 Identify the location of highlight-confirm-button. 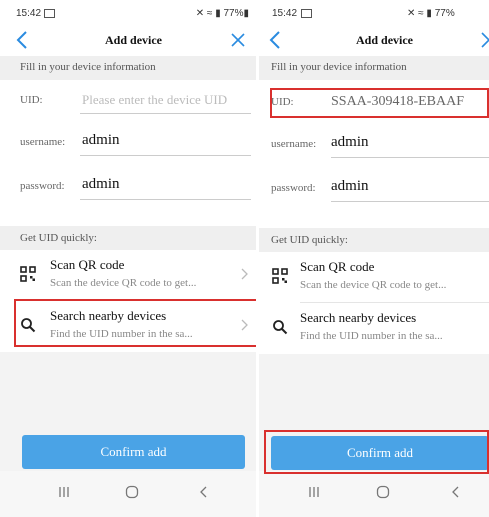
(376, 452).